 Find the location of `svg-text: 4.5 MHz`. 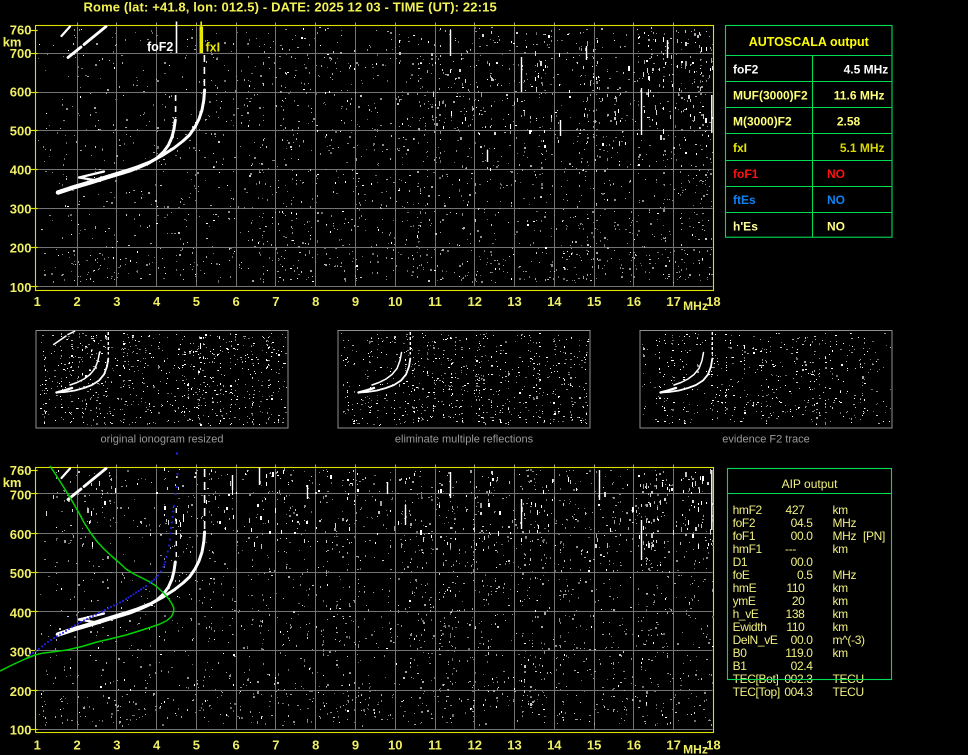

svg-text: 4.5 MHz is located at coordinates (866, 69).